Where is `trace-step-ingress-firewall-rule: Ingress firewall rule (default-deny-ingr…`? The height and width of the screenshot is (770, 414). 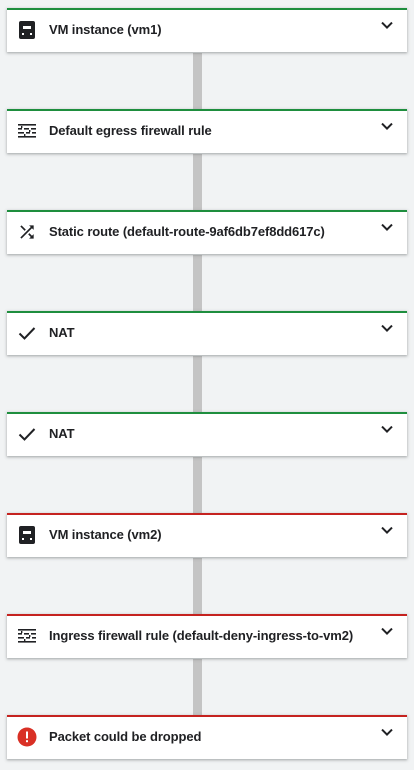
trace-step-ingress-firewall-rule: Ingress firewall rule (default-deny-ingr… is located at coordinates (207, 636).